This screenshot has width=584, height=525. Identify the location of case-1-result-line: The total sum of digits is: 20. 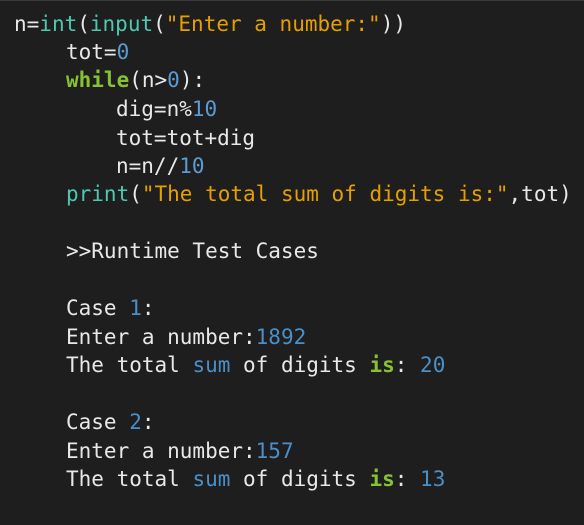
(255, 365).